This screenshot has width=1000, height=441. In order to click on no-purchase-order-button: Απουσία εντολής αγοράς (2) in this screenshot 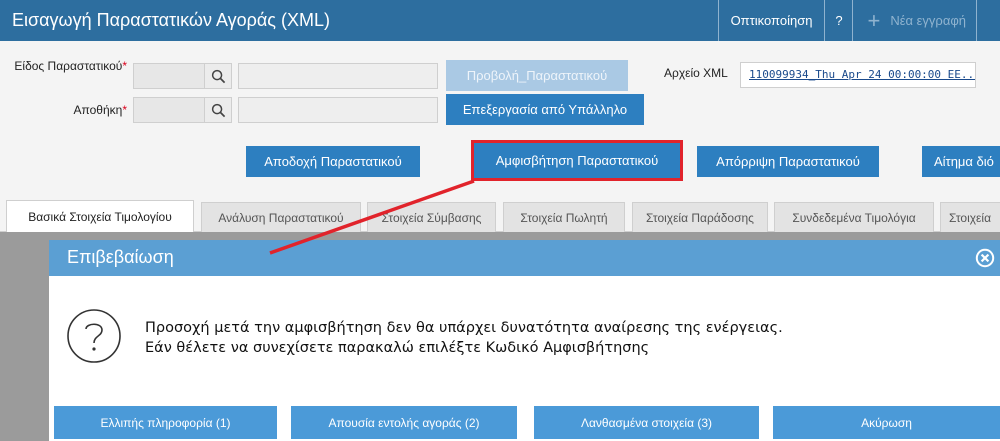, I will do `click(404, 422)`.